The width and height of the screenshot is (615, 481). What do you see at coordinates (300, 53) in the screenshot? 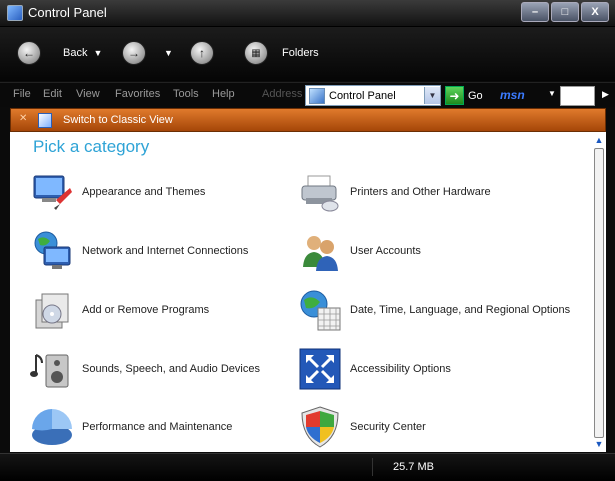
I see `folders-label: Folders` at bounding box center [300, 53].